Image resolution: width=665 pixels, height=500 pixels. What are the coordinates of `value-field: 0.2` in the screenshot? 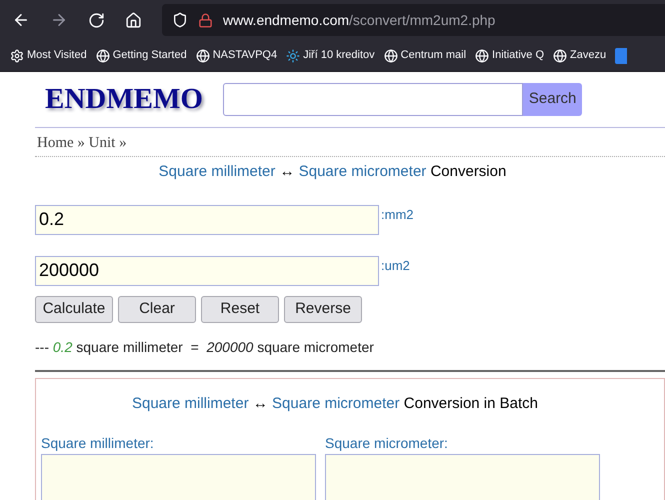 It's located at (207, 219).